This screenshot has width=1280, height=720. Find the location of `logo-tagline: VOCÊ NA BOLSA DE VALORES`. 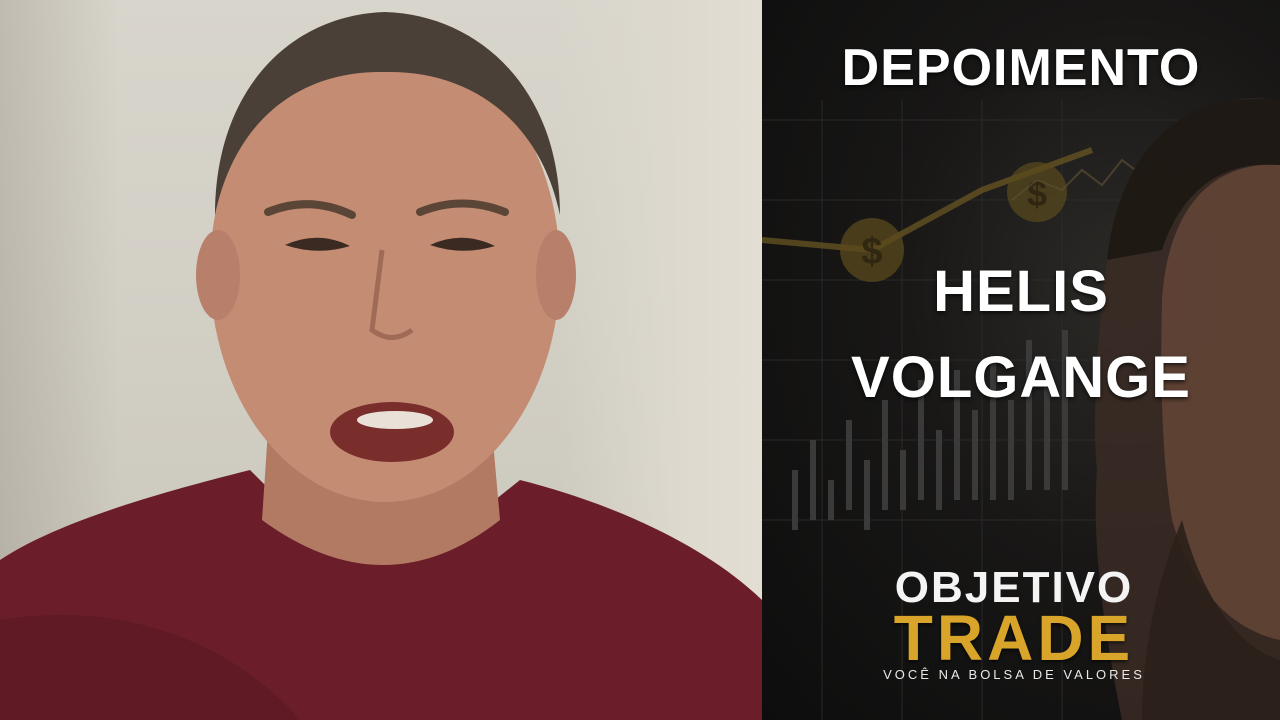

logo-tagline: VOCÊ NA BOLSA DE VALORES is located at coordinates (1014, 674).